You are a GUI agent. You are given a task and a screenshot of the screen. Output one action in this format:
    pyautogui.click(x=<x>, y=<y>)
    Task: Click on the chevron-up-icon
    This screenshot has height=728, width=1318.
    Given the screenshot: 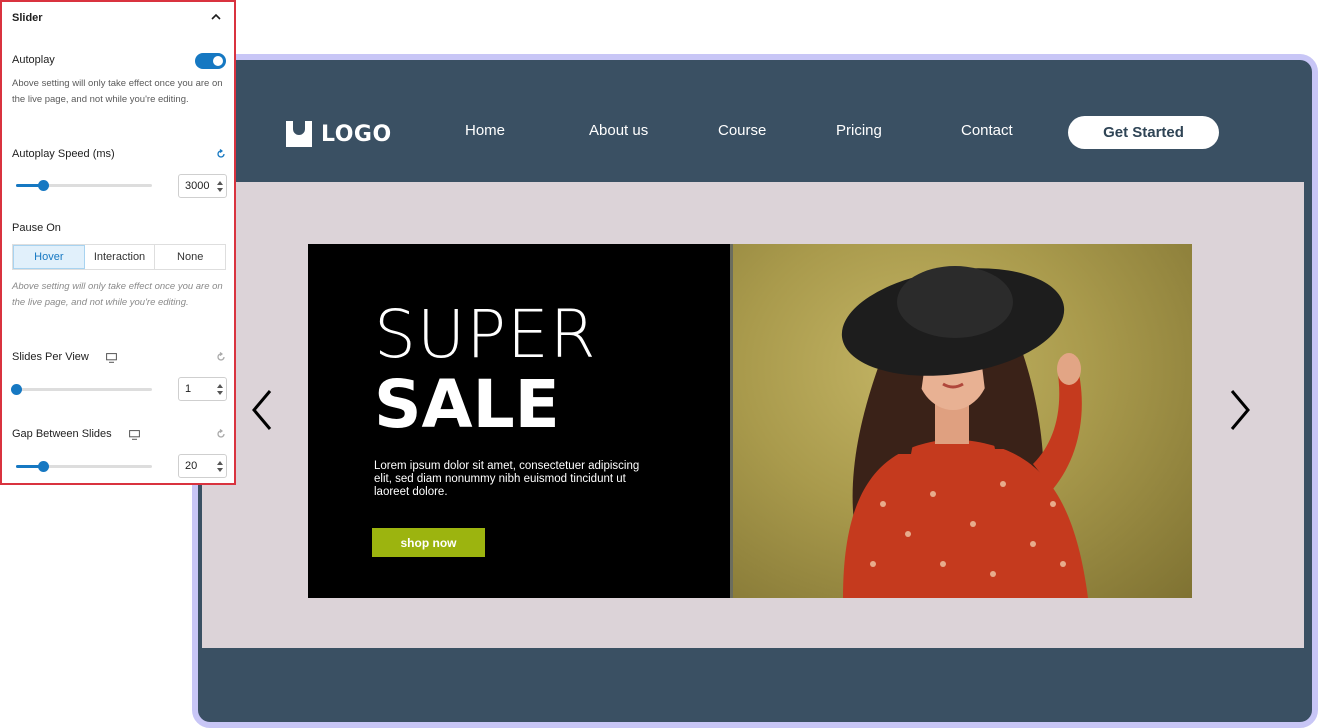 What is the action you would take?
    pyautogui.click(x=216, y=17)
    